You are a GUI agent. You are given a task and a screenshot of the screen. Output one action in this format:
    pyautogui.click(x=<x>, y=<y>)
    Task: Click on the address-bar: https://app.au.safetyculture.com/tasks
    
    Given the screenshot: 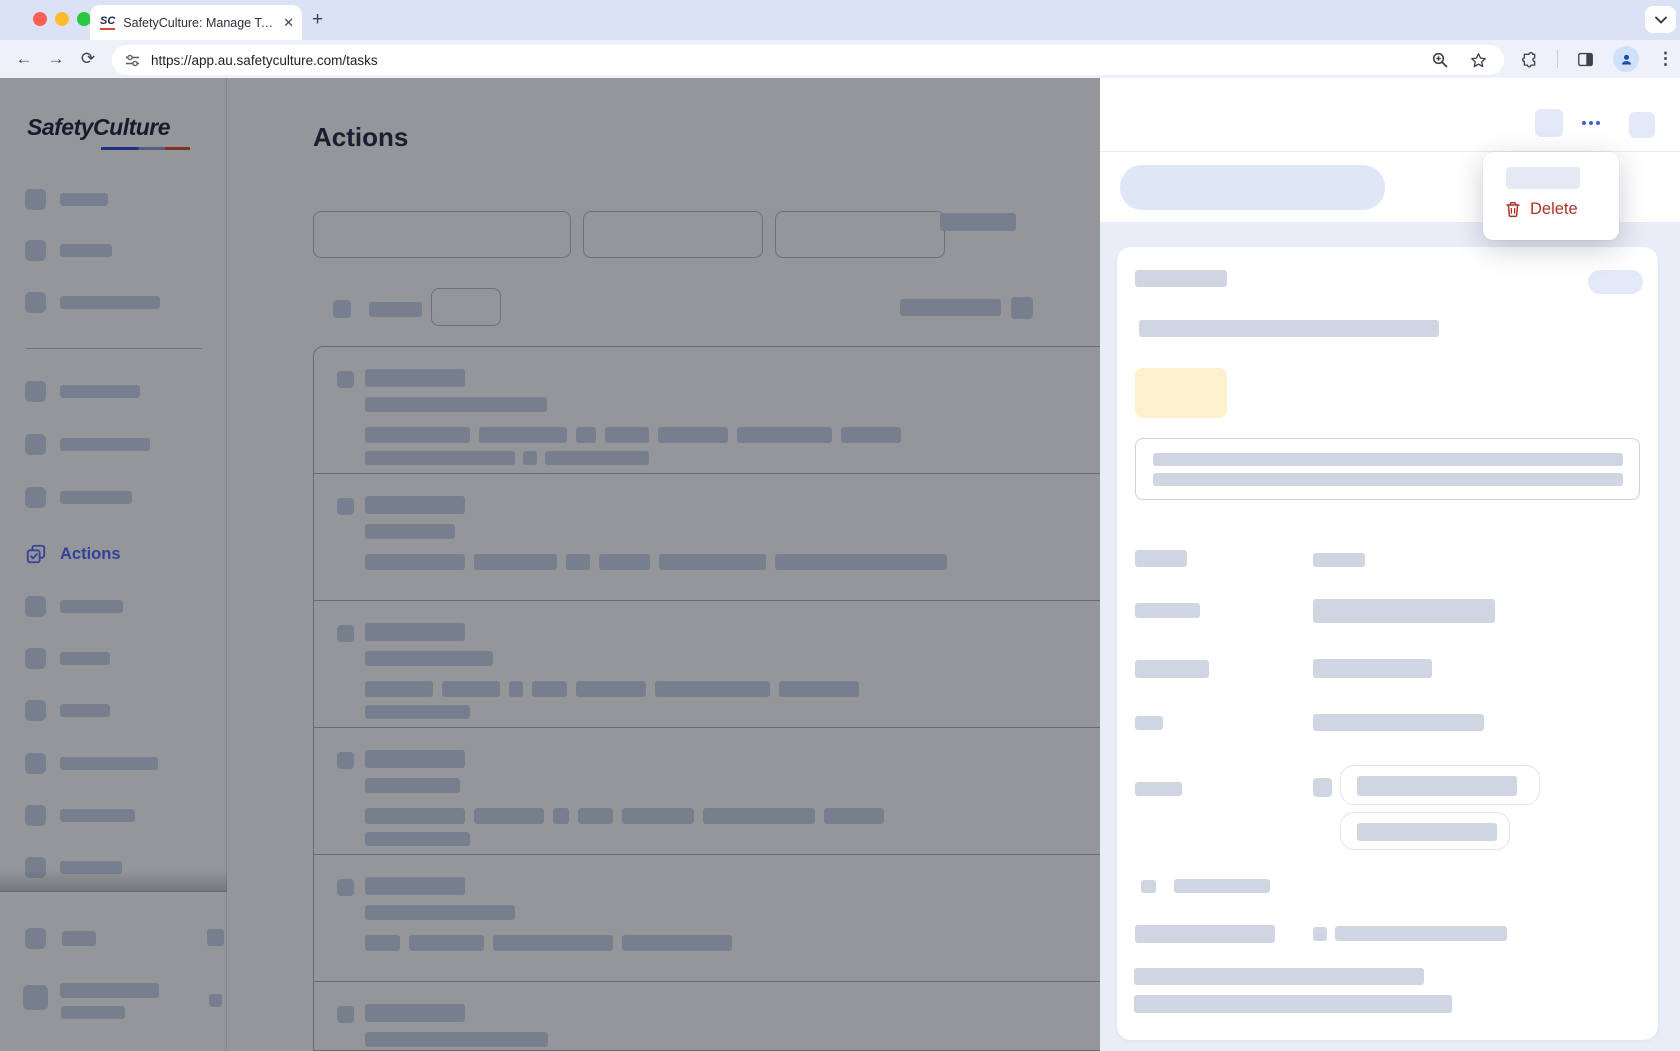 What is the action you would take?
    pyautogui.click(x=808, y=60)
    